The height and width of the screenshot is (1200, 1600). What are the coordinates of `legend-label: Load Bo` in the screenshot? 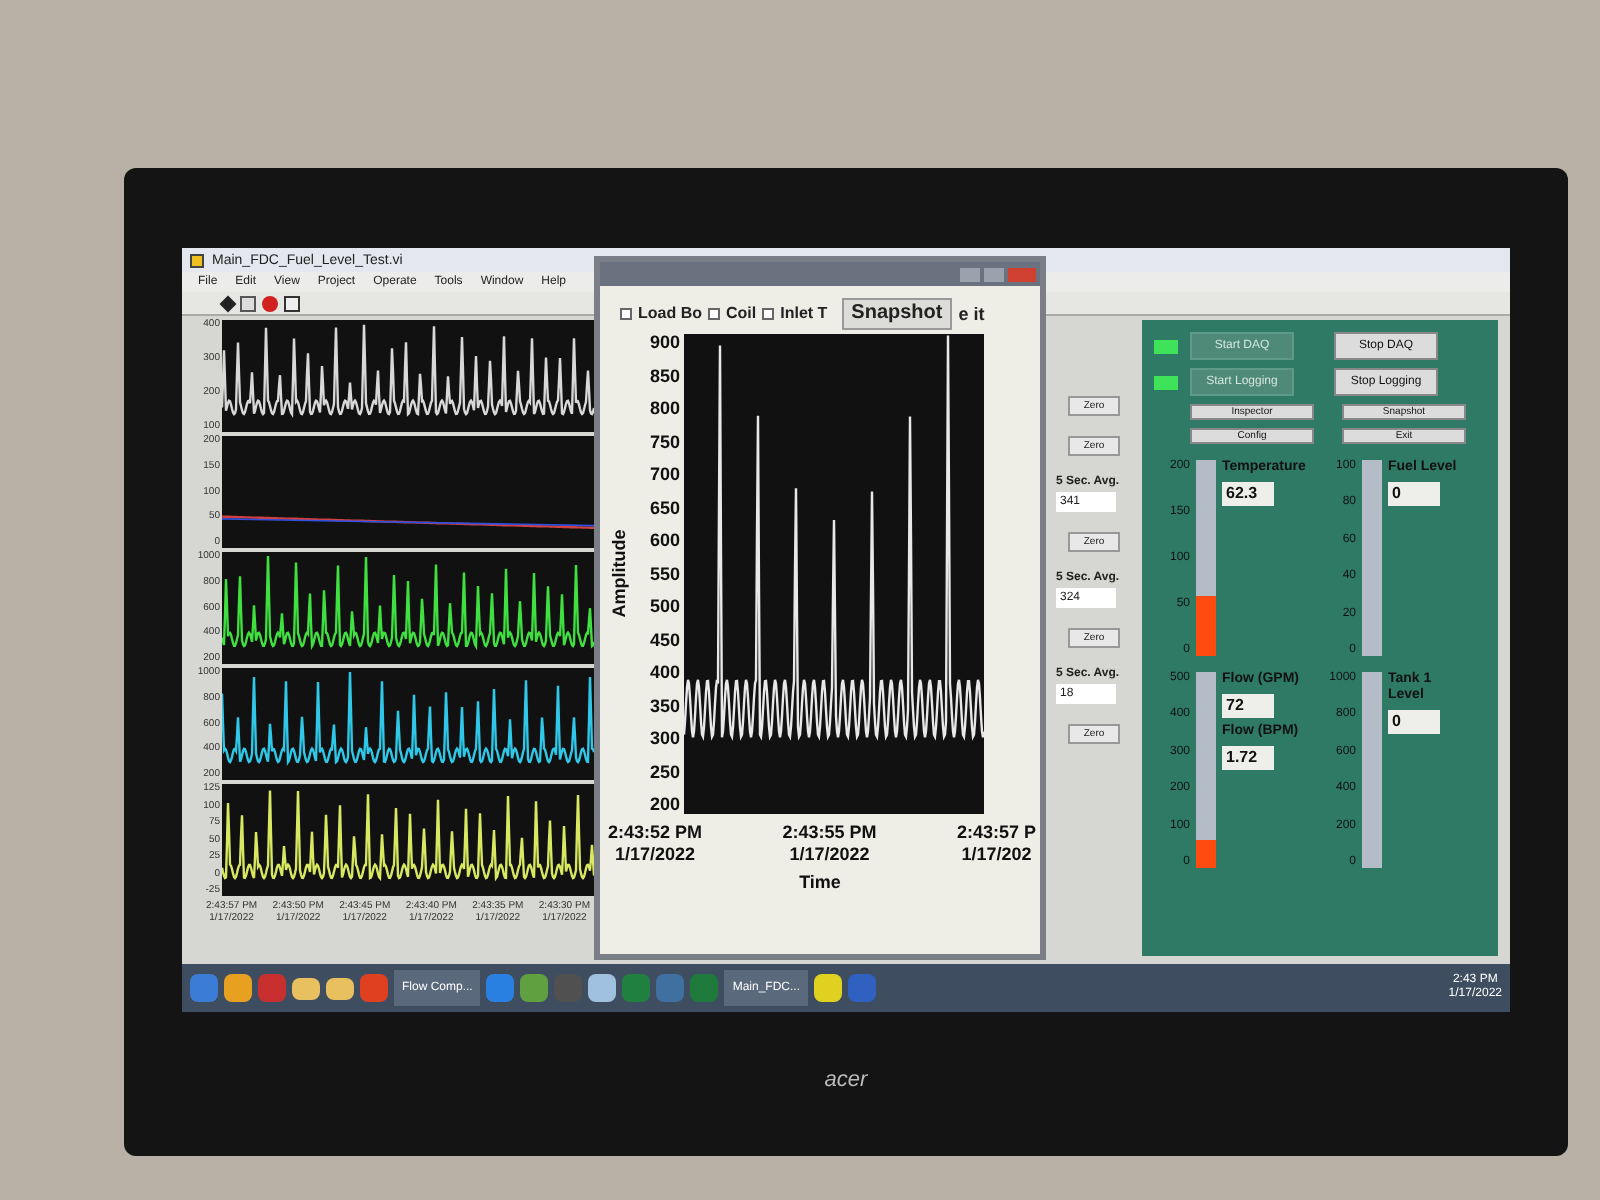 It's located at (670, 314).